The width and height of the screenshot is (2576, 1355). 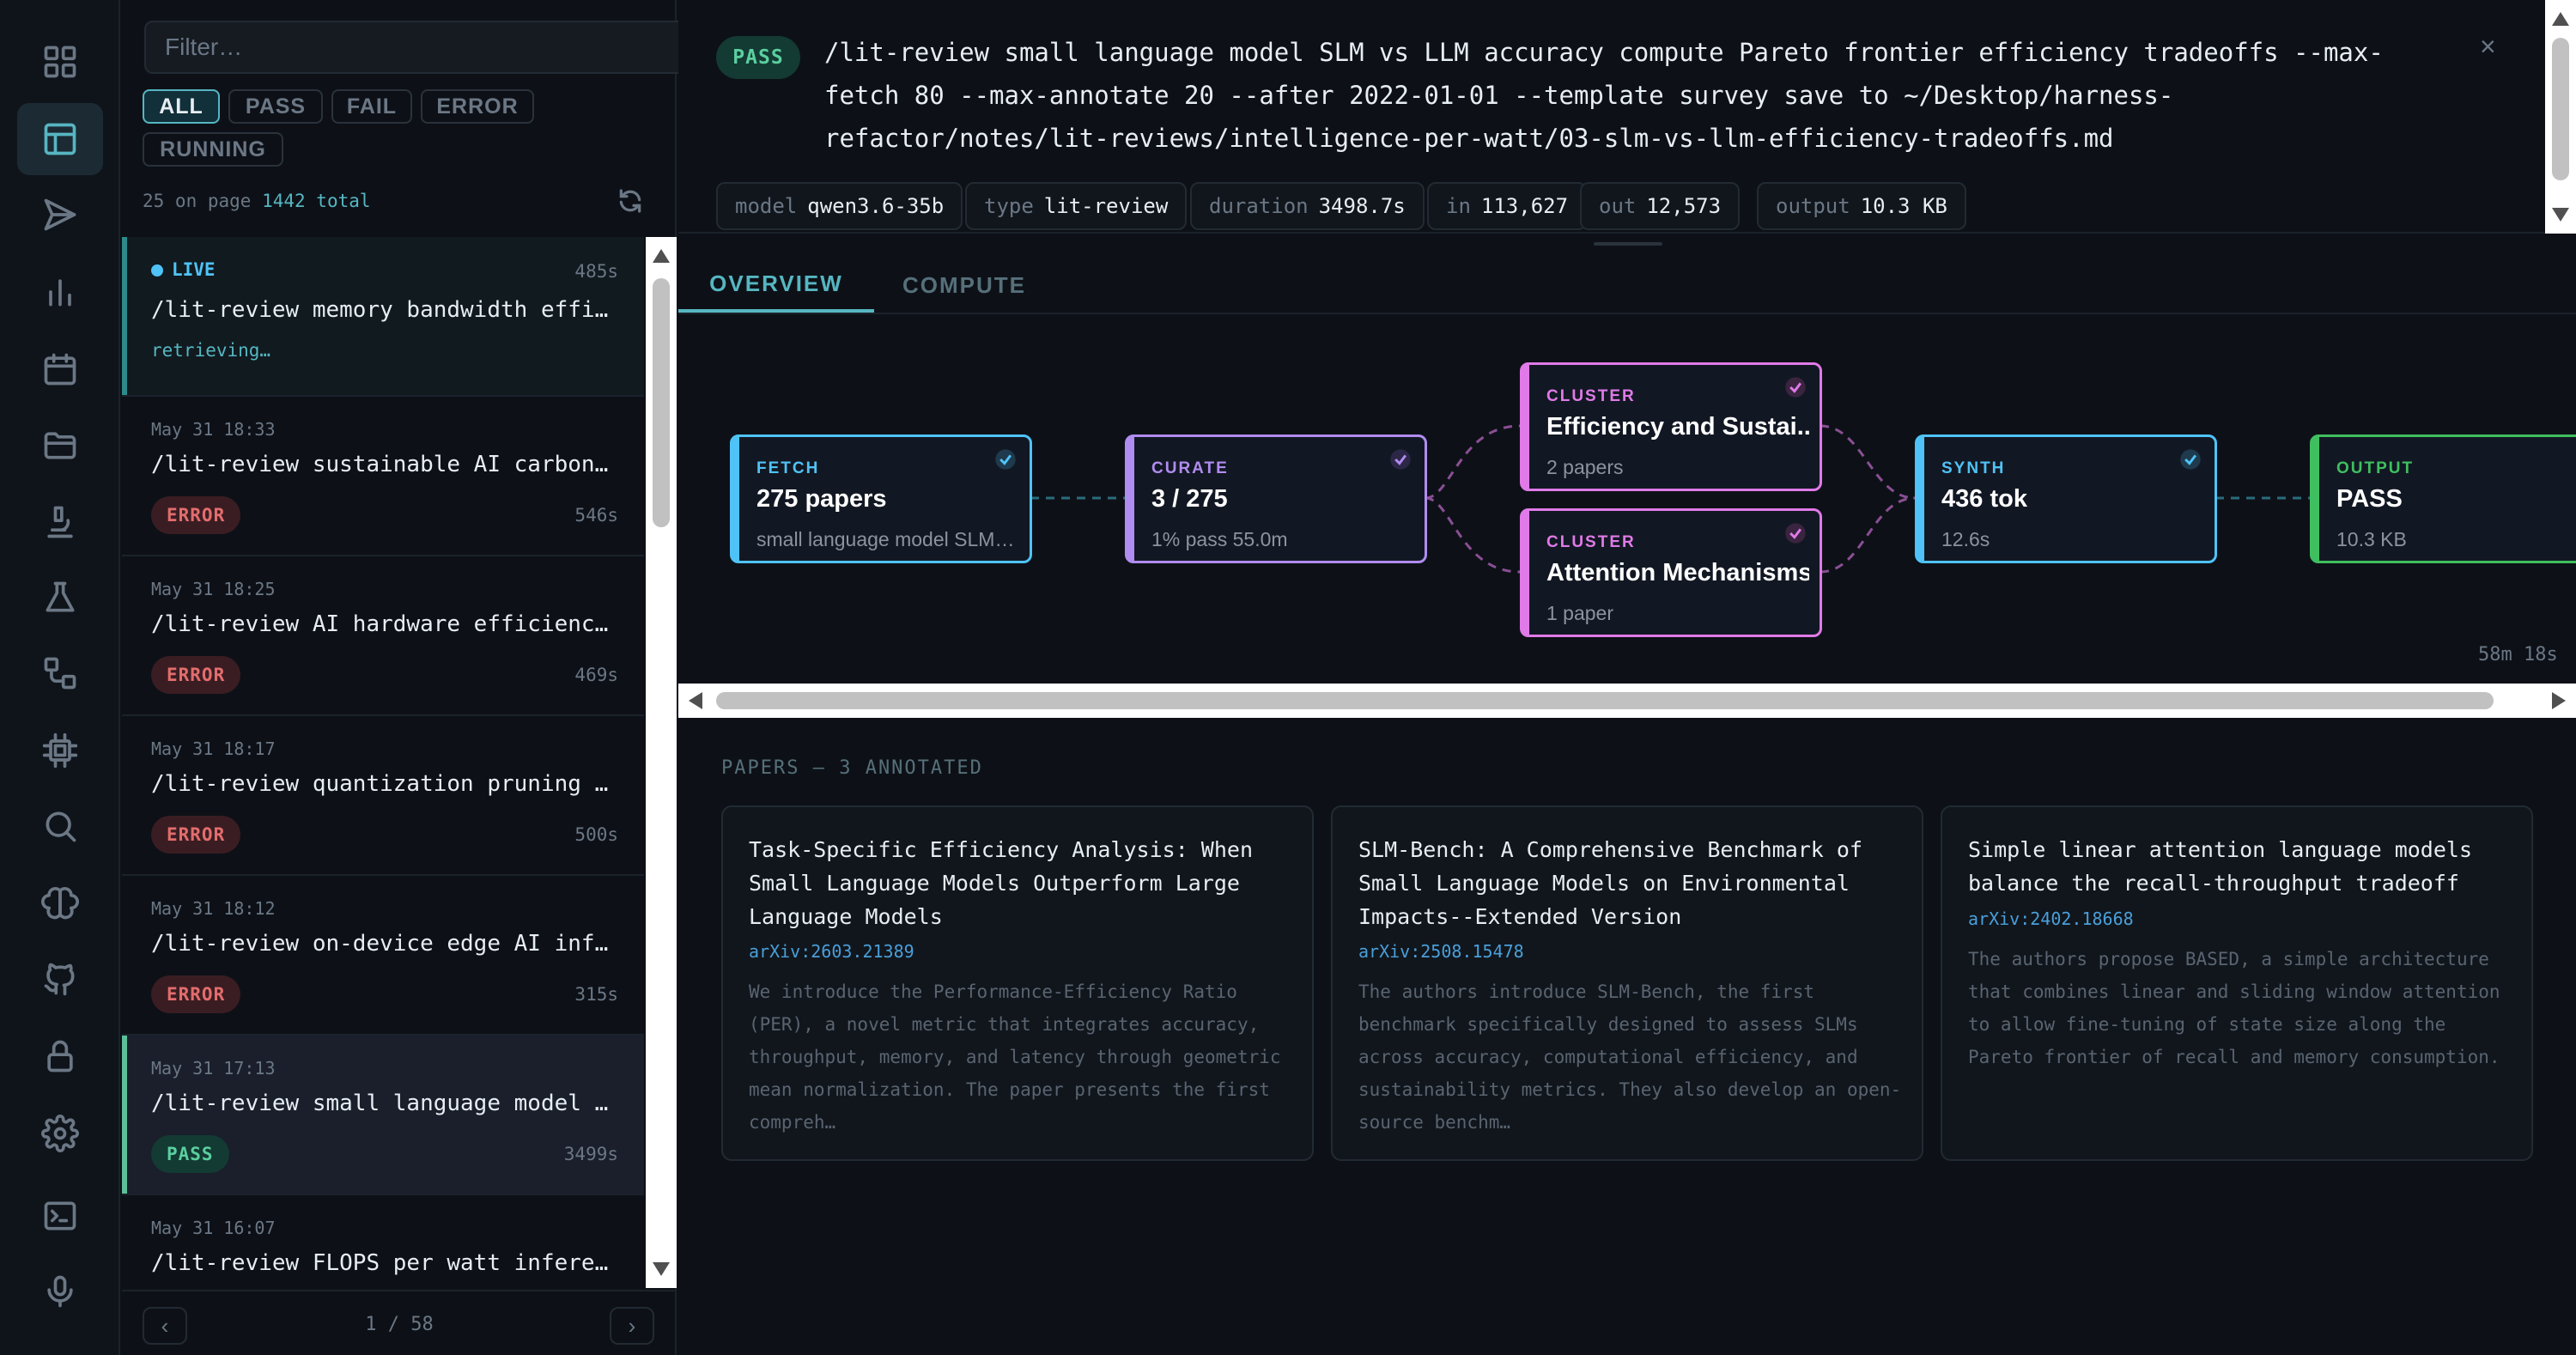 What do you see at coordinates (596, 515) in the screenshot?
I see `run-duration: 546s` at bounding box center [596, 515].